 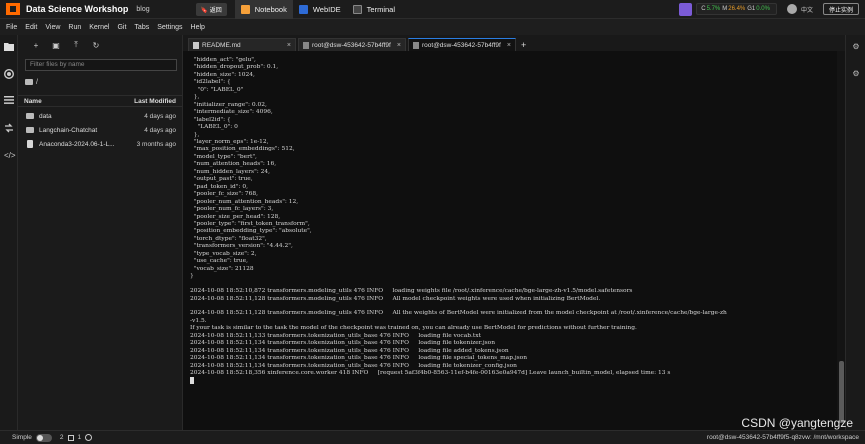 What do you see at coordinates (9, 101) in the screenshot?
I see `list-icon` at bounding box center [9, 101].